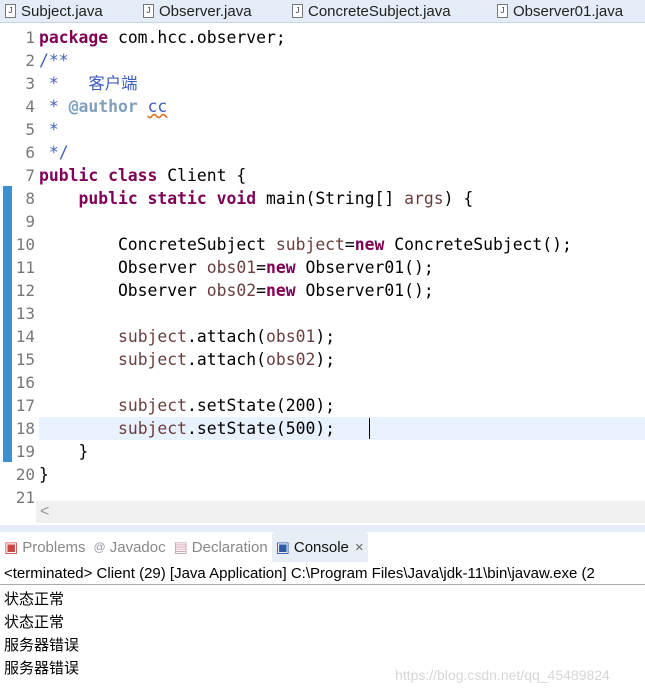 The width and height of the screenshot is (645, 695). What do you see at coordinates (103, 106) in the screenshot?
I see `code-token: @author` at bounding box center [103, 106].